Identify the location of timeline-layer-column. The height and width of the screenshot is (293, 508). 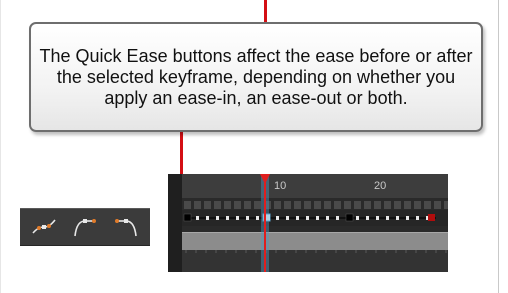
(175, 223).